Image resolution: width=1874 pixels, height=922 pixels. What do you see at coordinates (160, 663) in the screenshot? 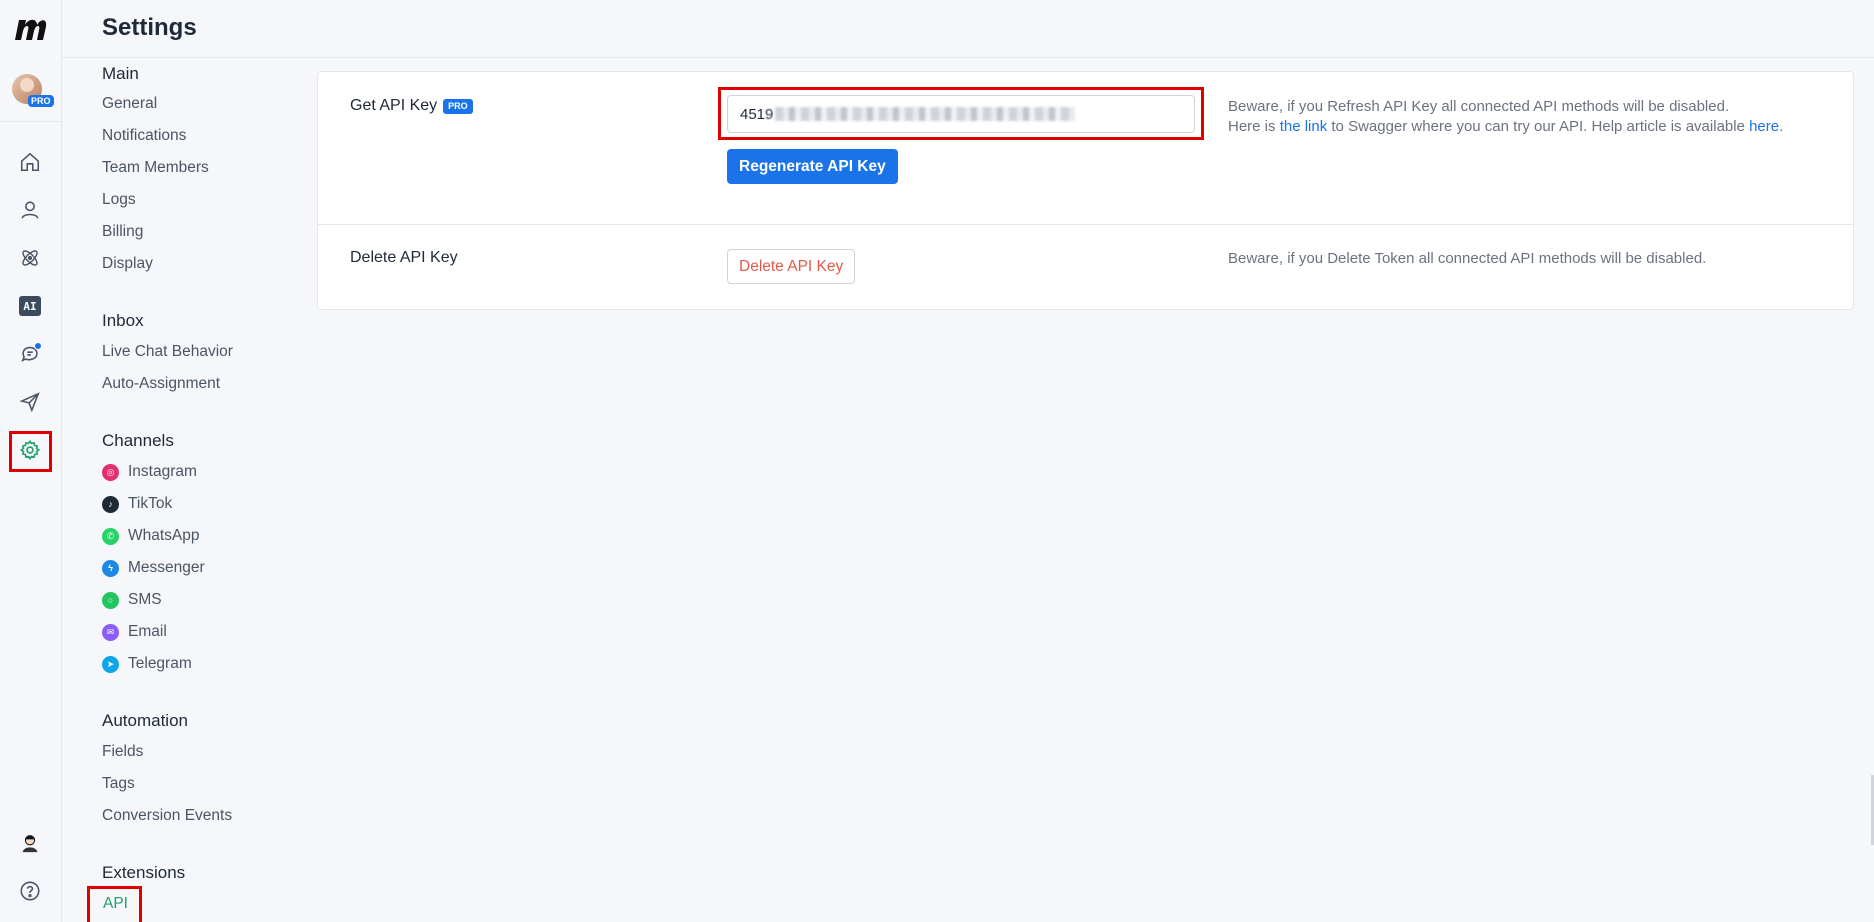
I see `nav-item-label: Telegram` at bounding box center [160, 663].